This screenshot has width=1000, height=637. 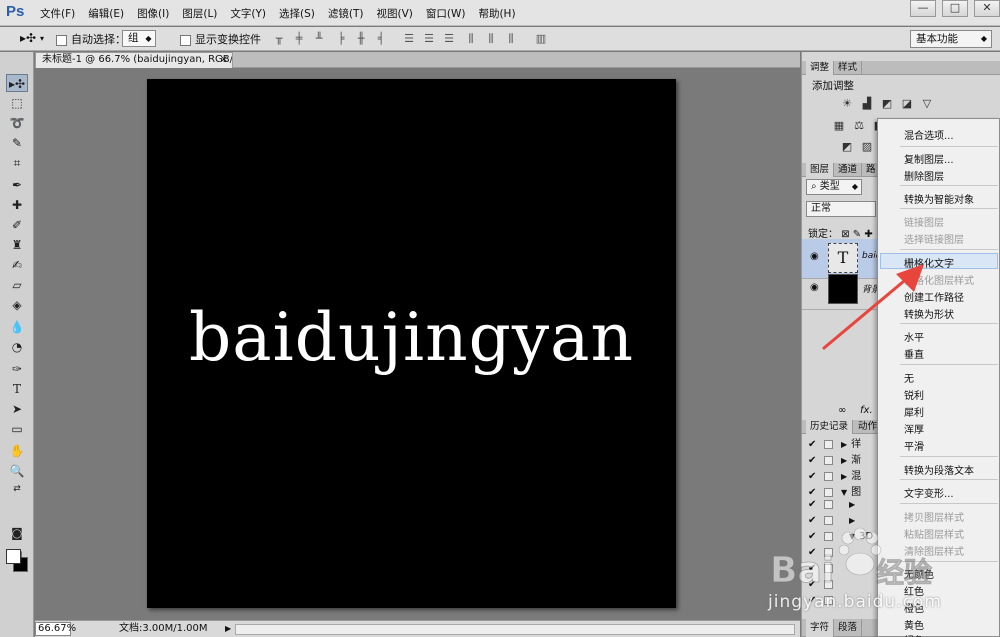 What do you see at coordinates (907, 103) in the screenshot?
I see `exposure-icon: ◪` at bounding box center [907, 103].